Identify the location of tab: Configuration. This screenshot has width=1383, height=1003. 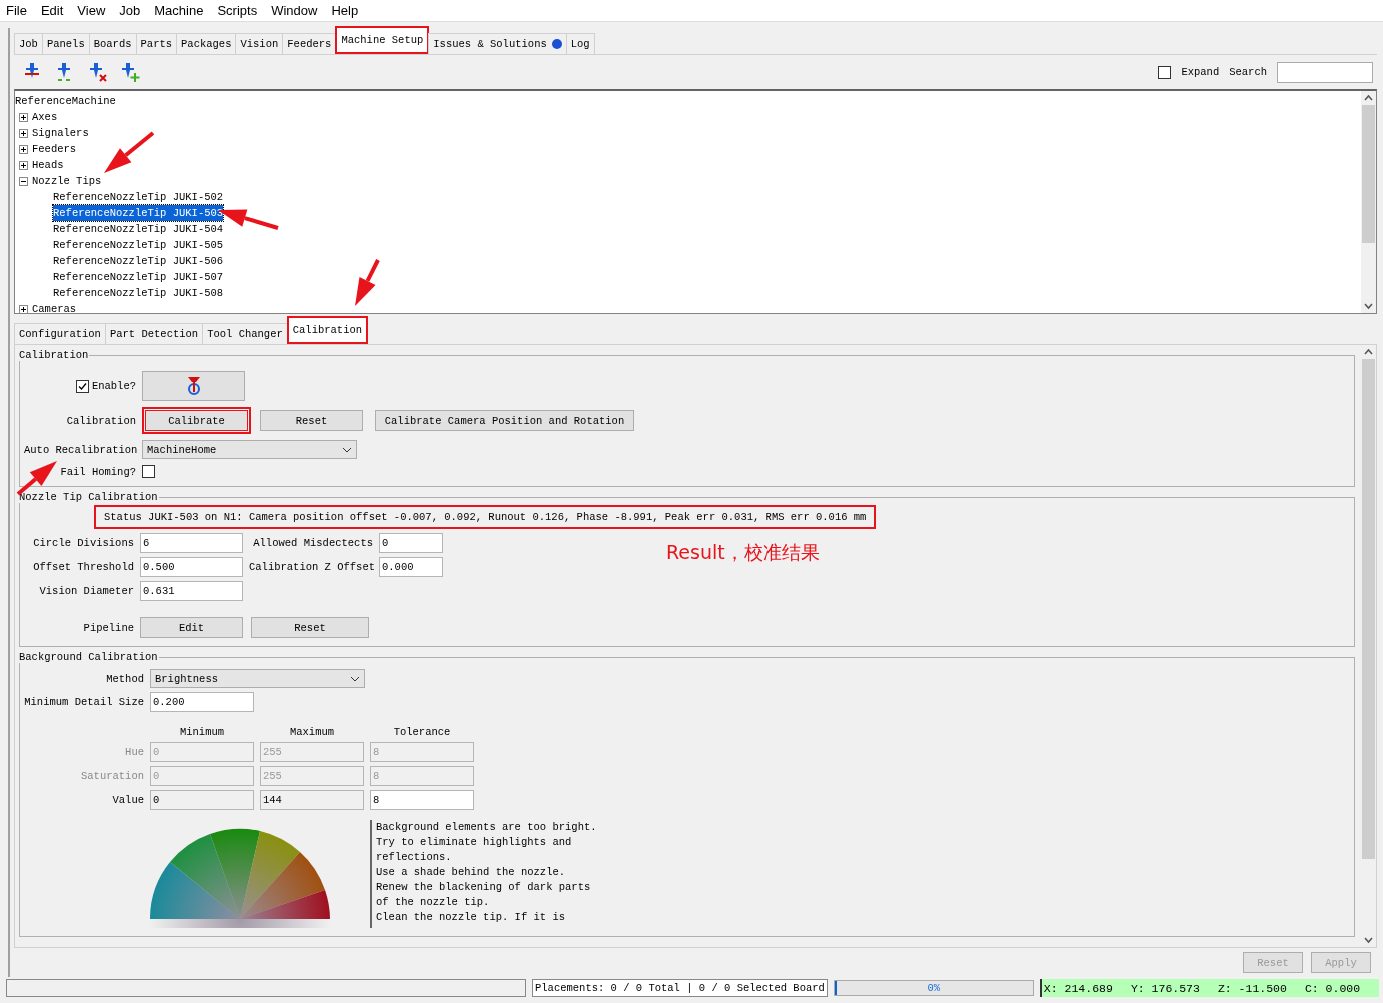
(60, 333).